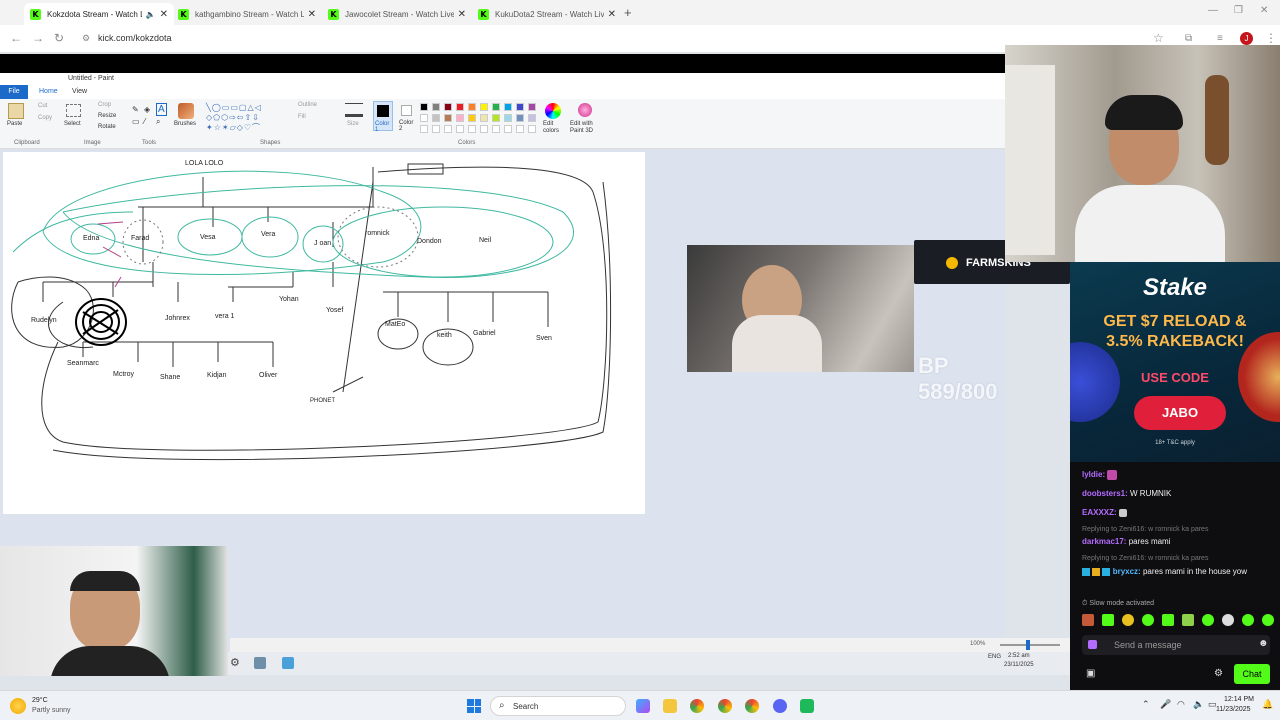 Image resolution: width=1280 pixels, height=720 pixels. Describe the element at coordinates (1213, 10) in the screenshot. I see `minimize-button: —` at that location.